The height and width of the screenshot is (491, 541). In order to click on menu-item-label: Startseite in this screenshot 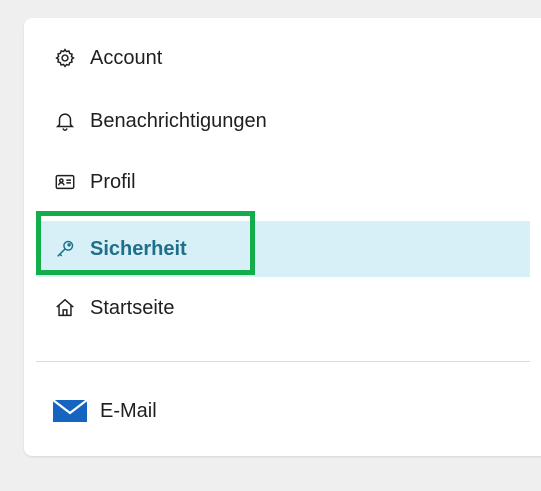, I will do `click(132, 307)`.